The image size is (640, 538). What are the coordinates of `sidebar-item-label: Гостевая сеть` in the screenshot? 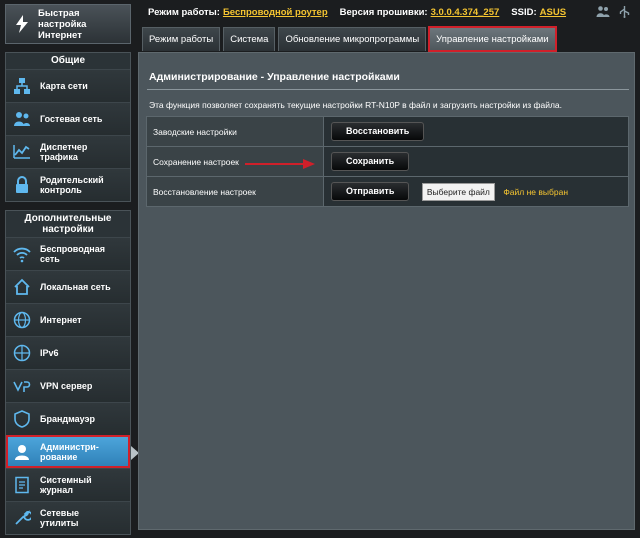 It's located at (71, 119).